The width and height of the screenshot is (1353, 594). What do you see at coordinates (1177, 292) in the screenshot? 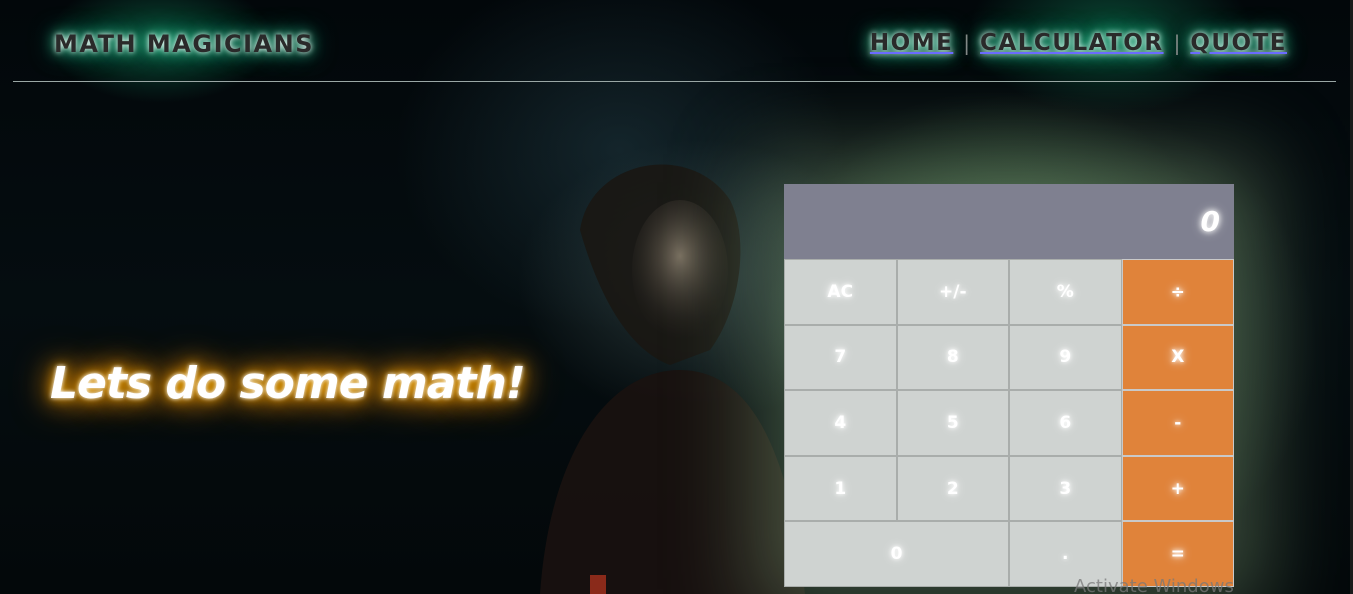
I see `key-divide: ÷` at bounding box center [1177, 292].